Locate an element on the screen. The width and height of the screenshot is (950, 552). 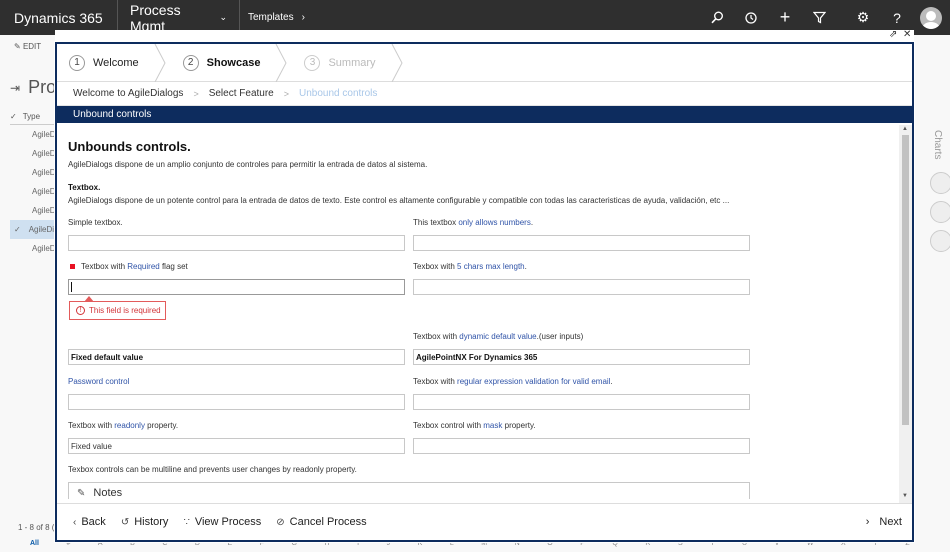
chevron-right-icon: > is located at coordinates (286, 93).